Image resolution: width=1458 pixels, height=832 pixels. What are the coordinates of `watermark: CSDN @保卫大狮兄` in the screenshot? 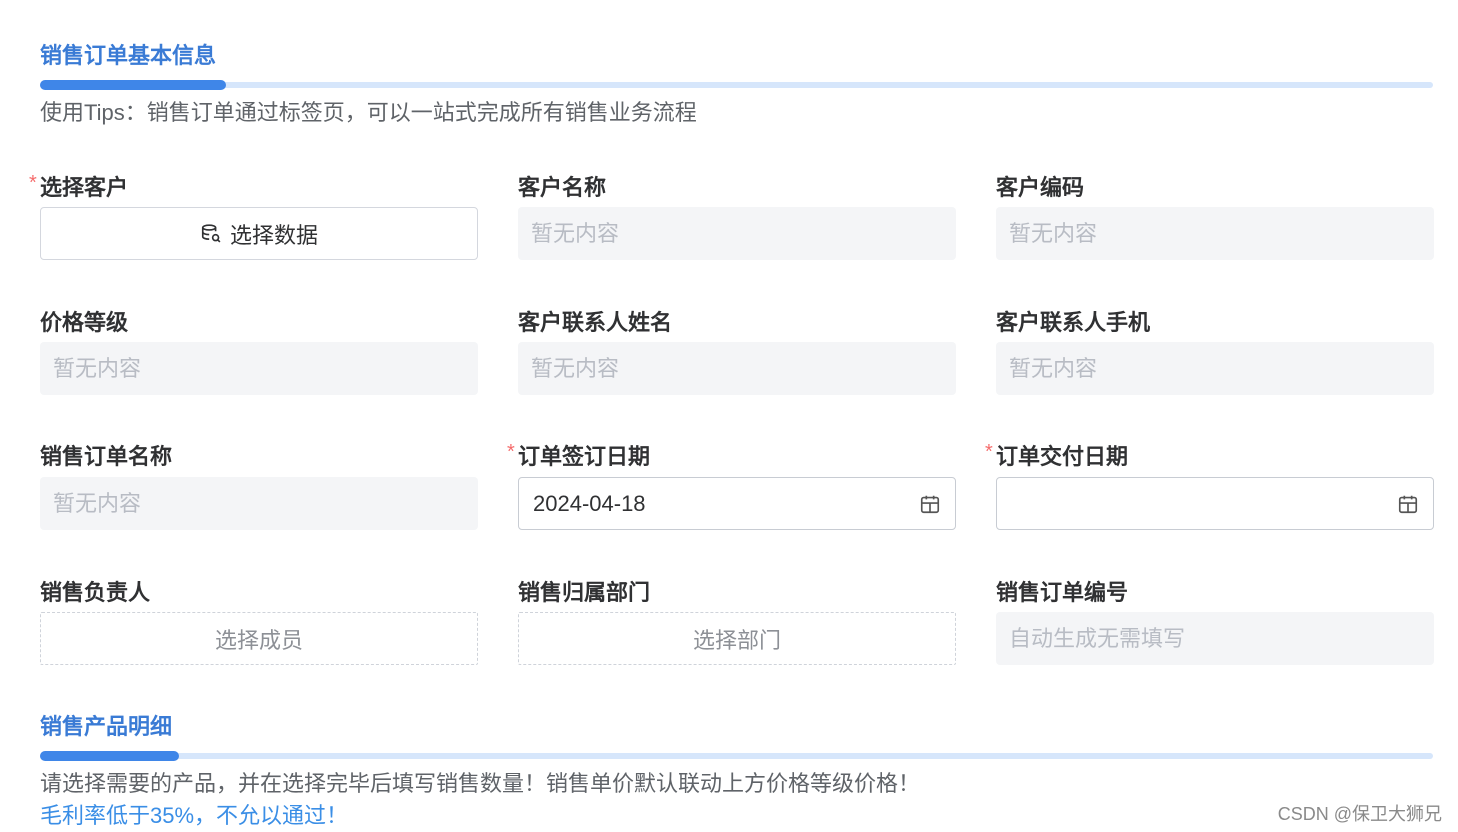 It's located at (1359, 814).